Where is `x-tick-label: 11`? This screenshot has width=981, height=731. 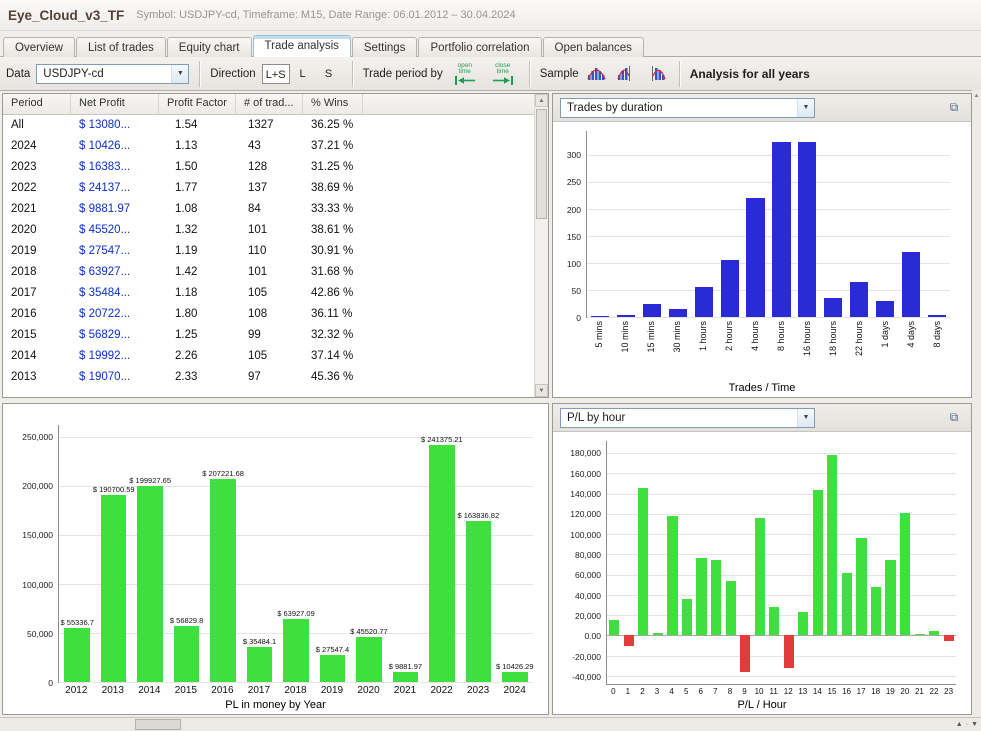
x-tick-label: 11 is located at coordinates (773, 691).